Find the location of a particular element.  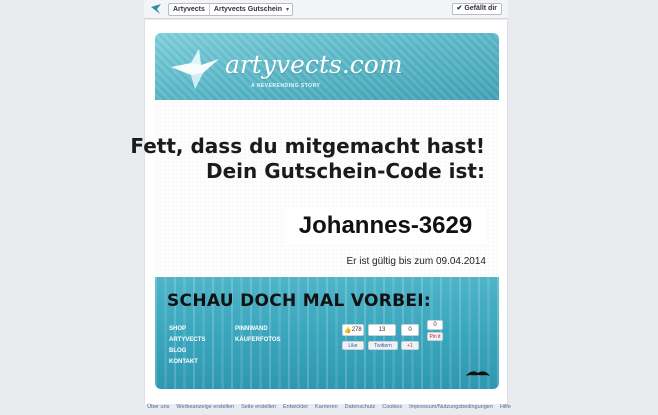

validity-text: Er ist gültig bis zum 09.04.2014 is located at coordinates (416, 261).